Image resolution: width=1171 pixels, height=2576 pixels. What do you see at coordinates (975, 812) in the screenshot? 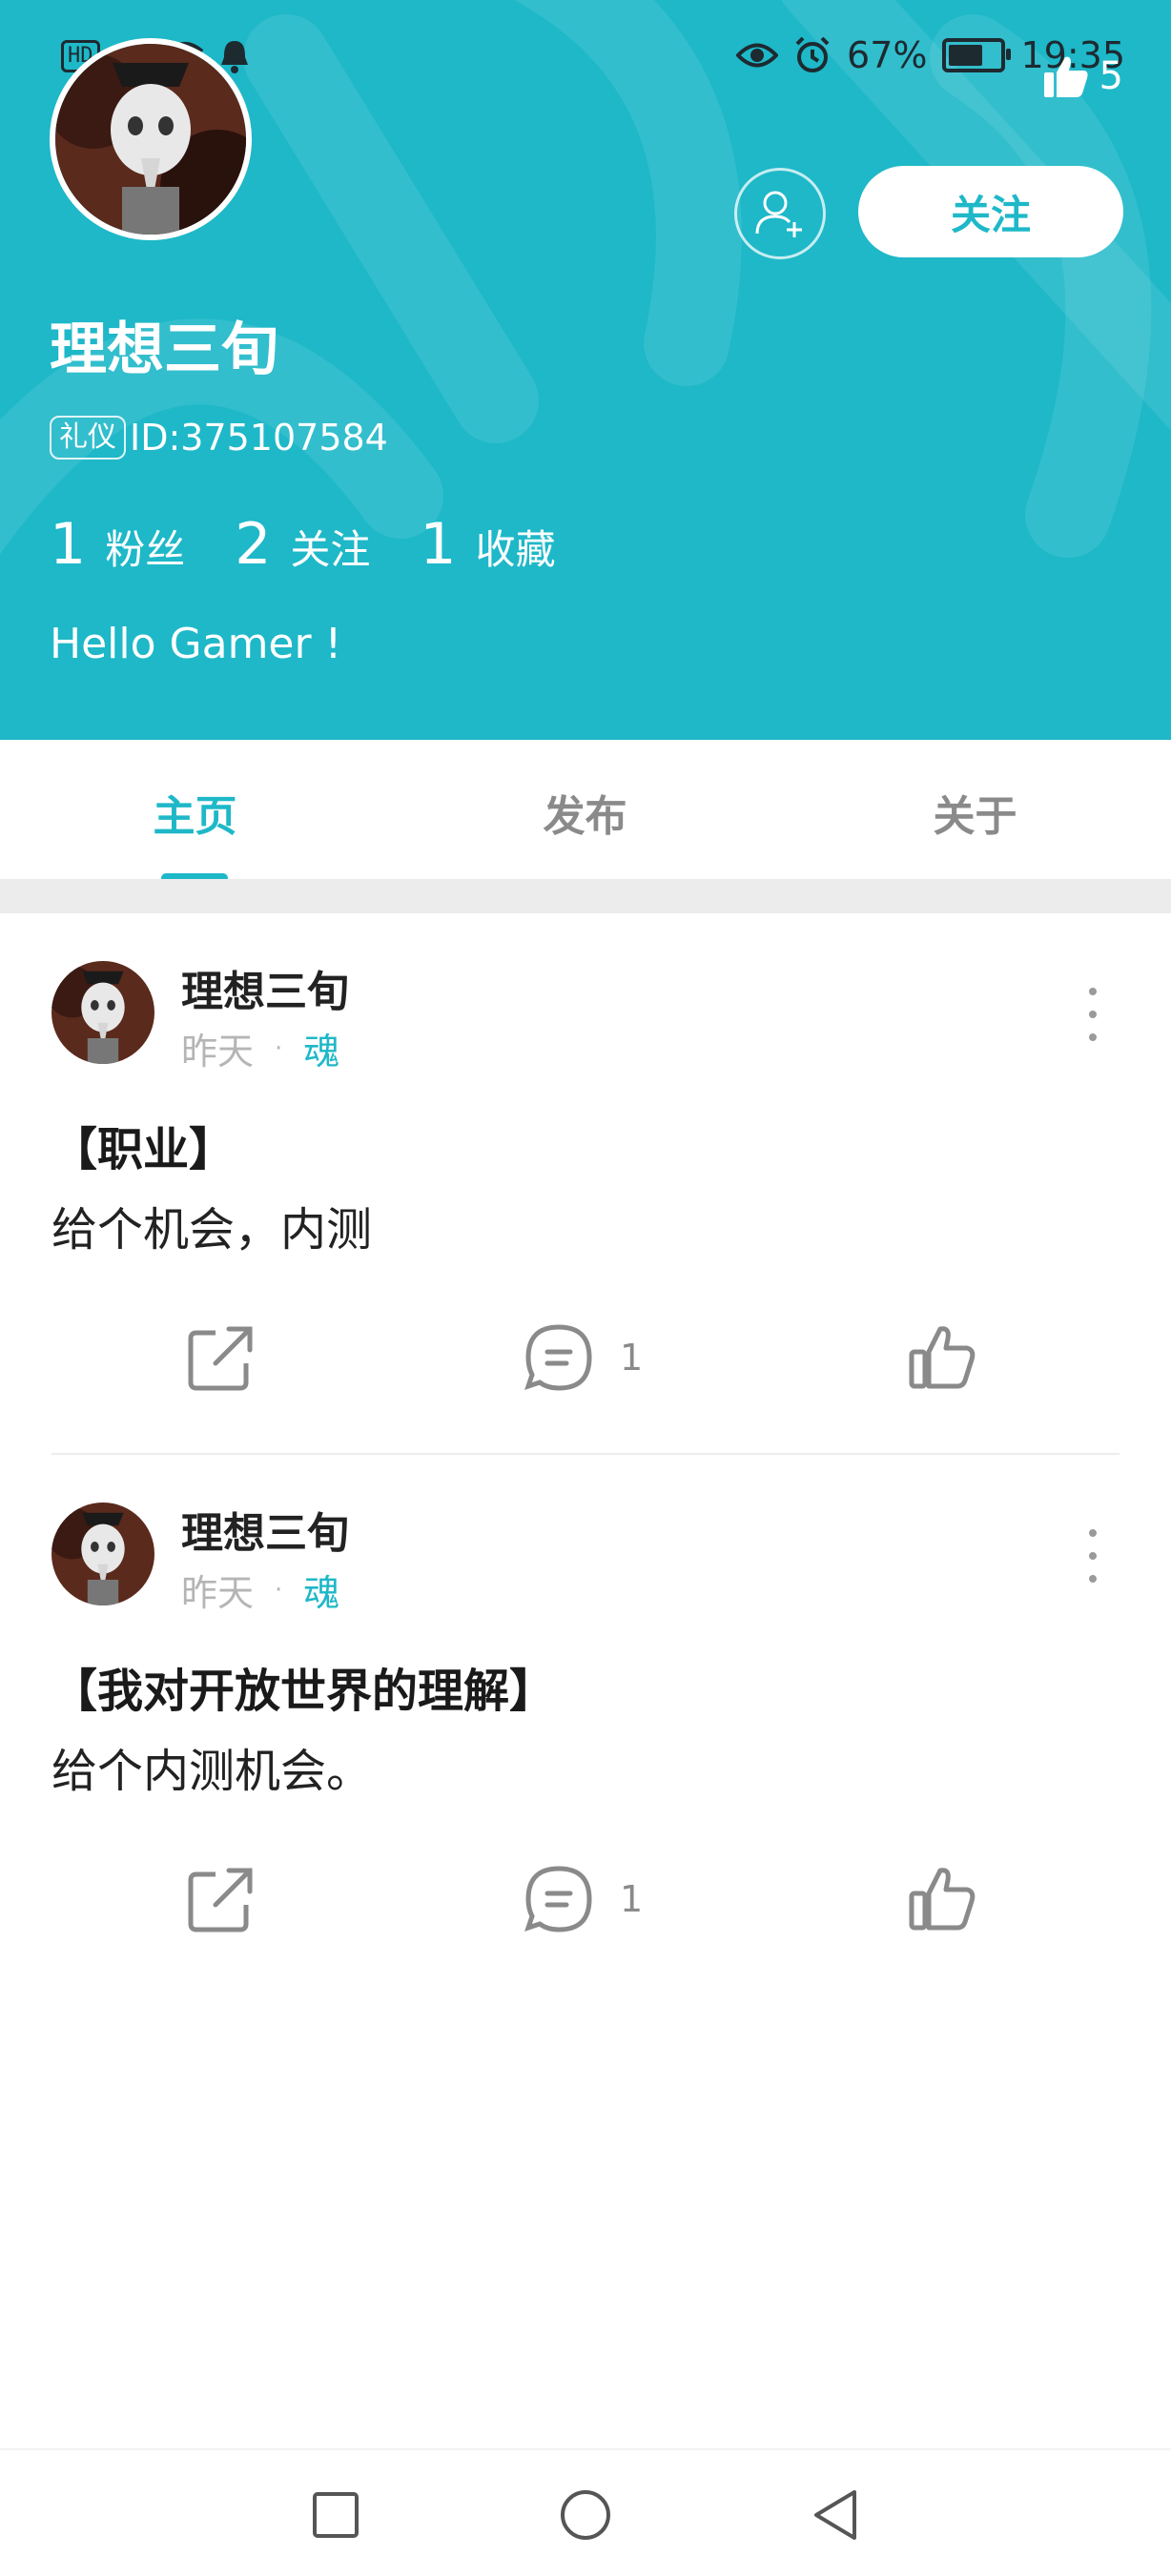
I see `tab-about: 关于` at bounding box center [975, 812].